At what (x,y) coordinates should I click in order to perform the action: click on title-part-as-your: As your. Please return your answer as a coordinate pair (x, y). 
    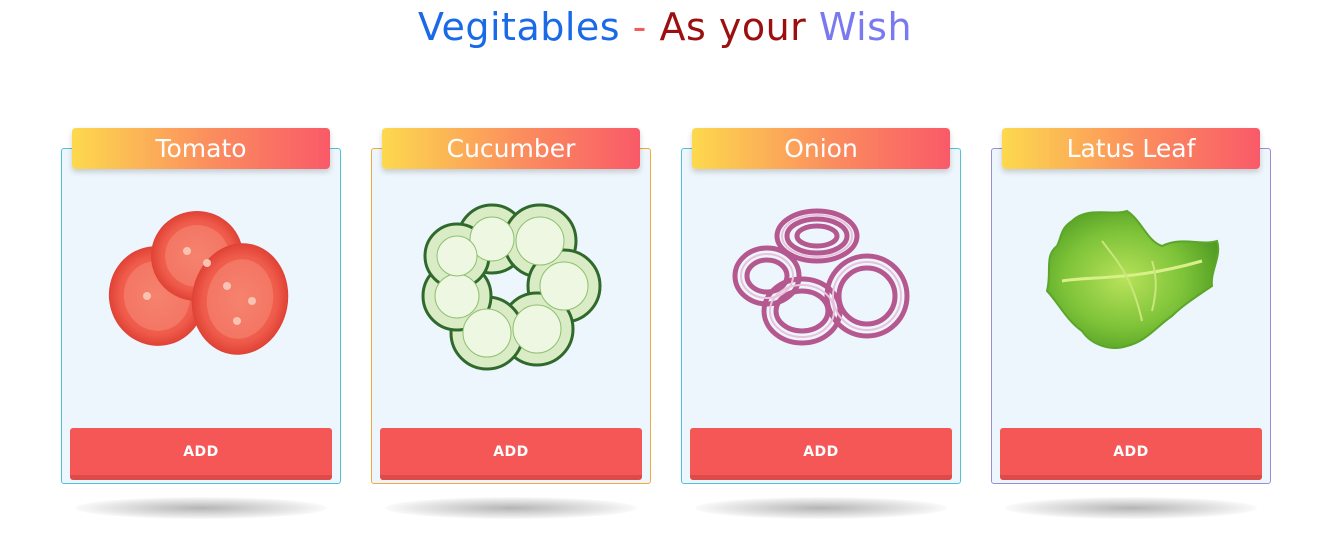
    Looking at the image, I should click on (739, 27).